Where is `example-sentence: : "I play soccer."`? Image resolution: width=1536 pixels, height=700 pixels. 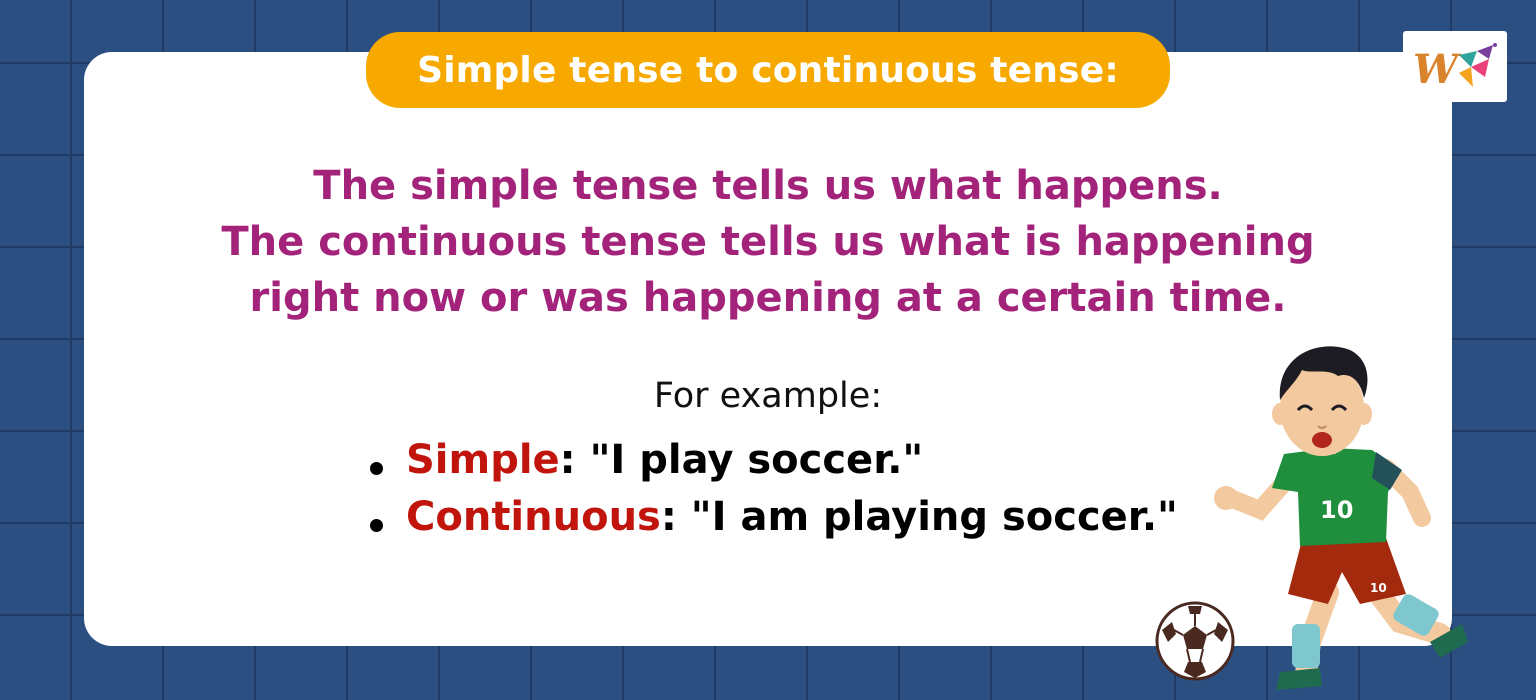 example-sentence: : "I play soccer." is located at coordinates (741, 460).